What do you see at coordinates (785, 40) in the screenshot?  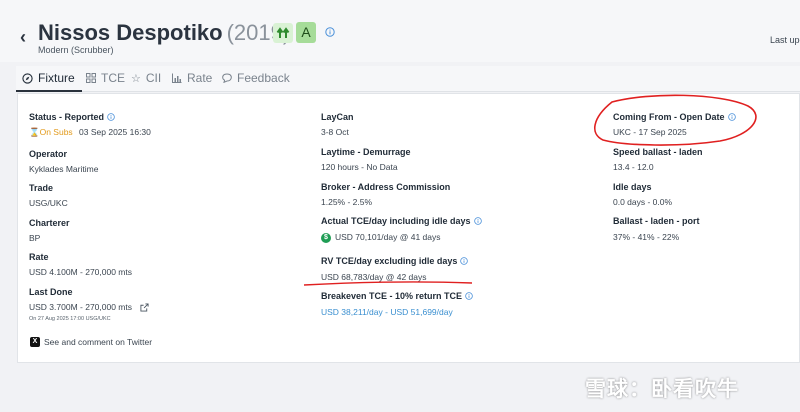 I see `last-updated-text: Last upd` at bounding box center [785, 40].